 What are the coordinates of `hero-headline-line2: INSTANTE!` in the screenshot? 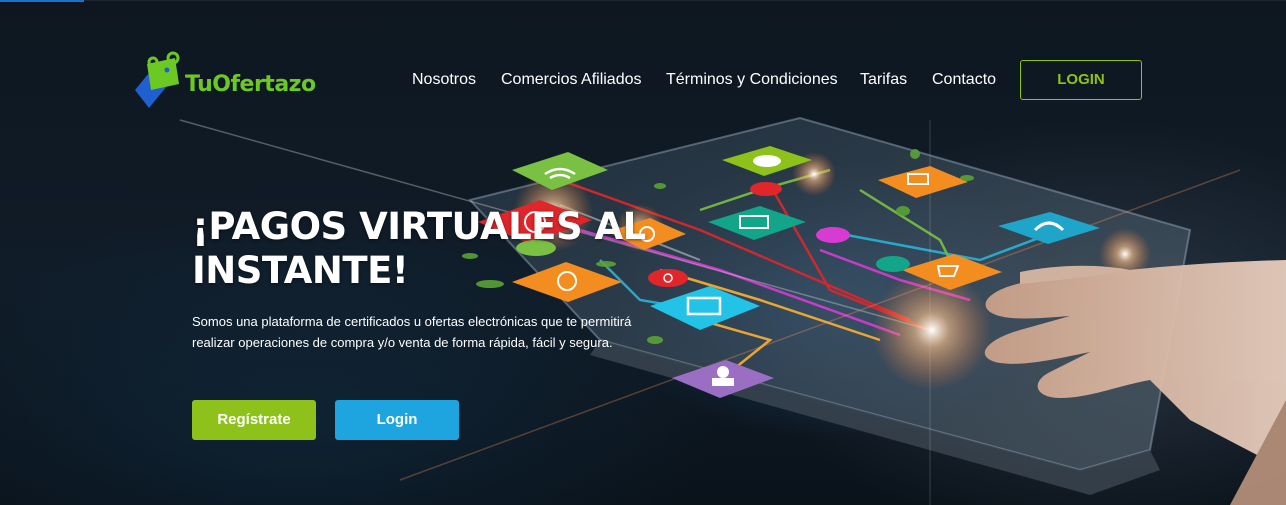 It's located at (300, 270).